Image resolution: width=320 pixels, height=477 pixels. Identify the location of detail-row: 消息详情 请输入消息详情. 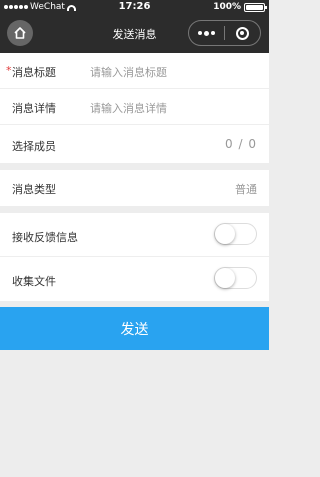
(134, 107).